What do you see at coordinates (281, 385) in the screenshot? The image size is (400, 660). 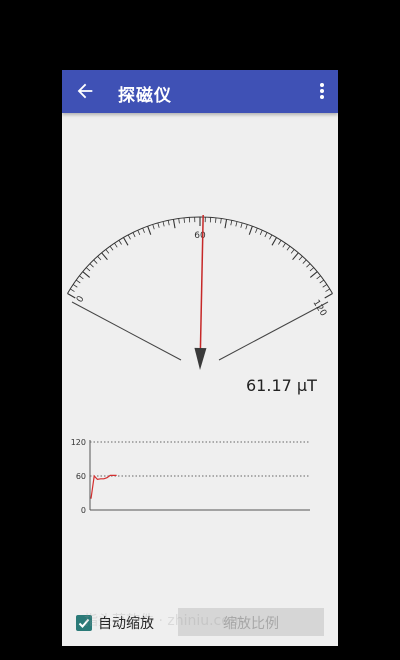 I see `field-strength-readout: 61.17 µT` at bounding box center [281, 385].